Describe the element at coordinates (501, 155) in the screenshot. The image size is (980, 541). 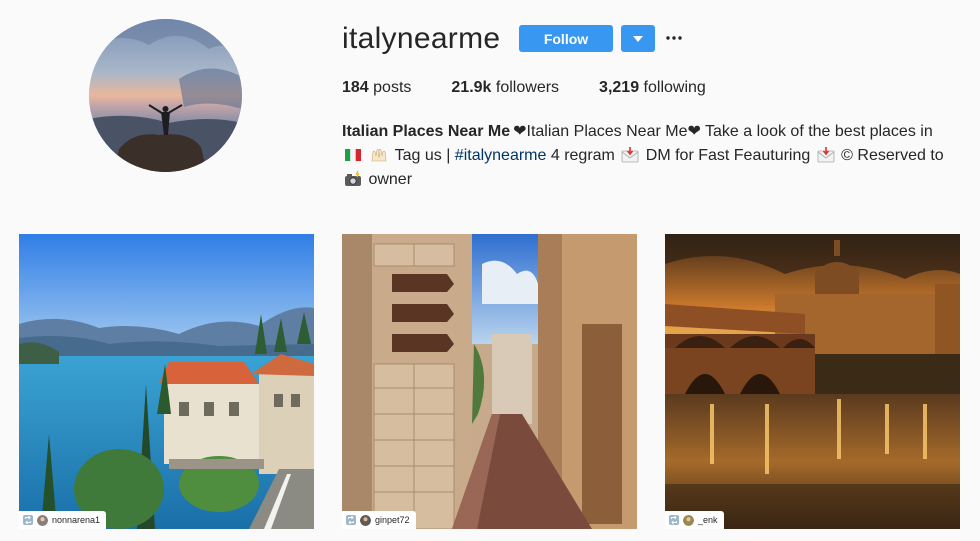
I see `hashtag-link: #italynearme` at that location.